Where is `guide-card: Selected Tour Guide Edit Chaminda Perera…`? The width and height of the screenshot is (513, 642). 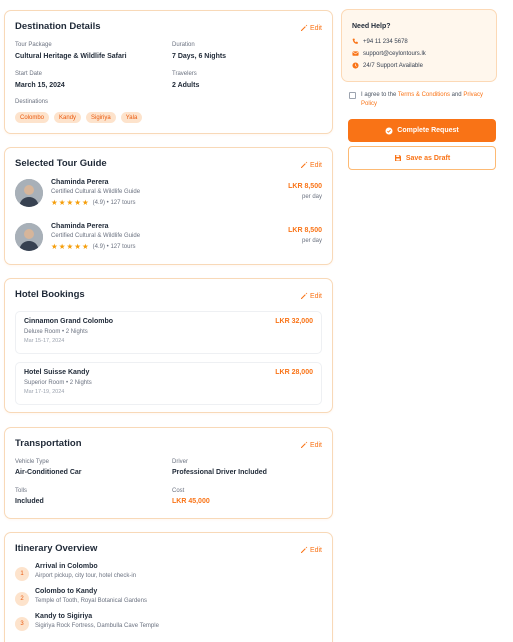
guide-card: Selected Tour Guide Edit Chaminda Perera… is located at coordinates (168, 206).